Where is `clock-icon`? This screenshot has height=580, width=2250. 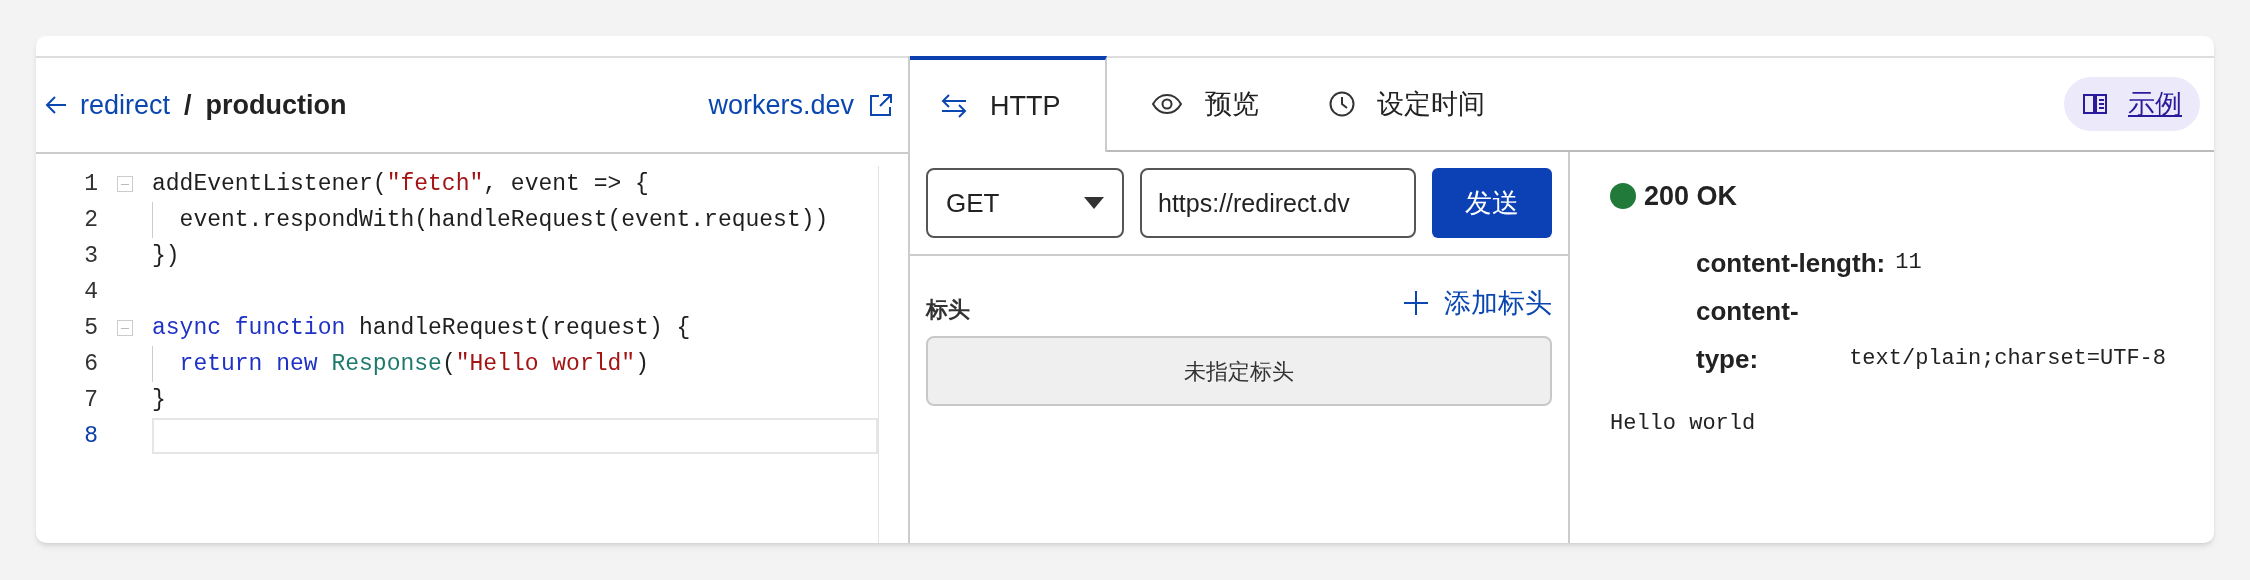
clock-icon is located at coordinates (1341, 104).